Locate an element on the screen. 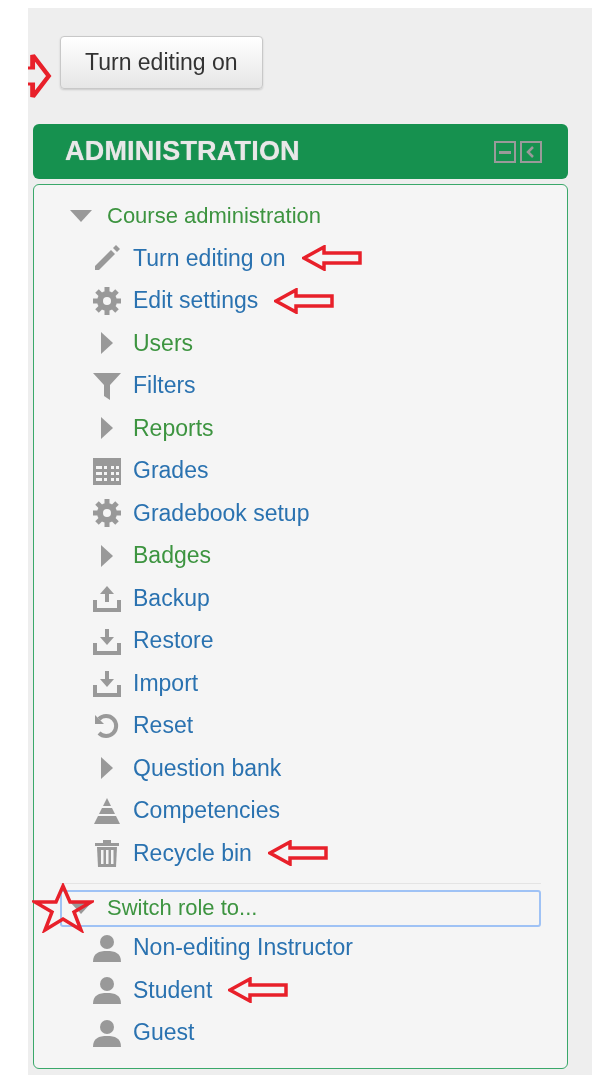  menu-link: Grades is located at coordinates (171, 471).